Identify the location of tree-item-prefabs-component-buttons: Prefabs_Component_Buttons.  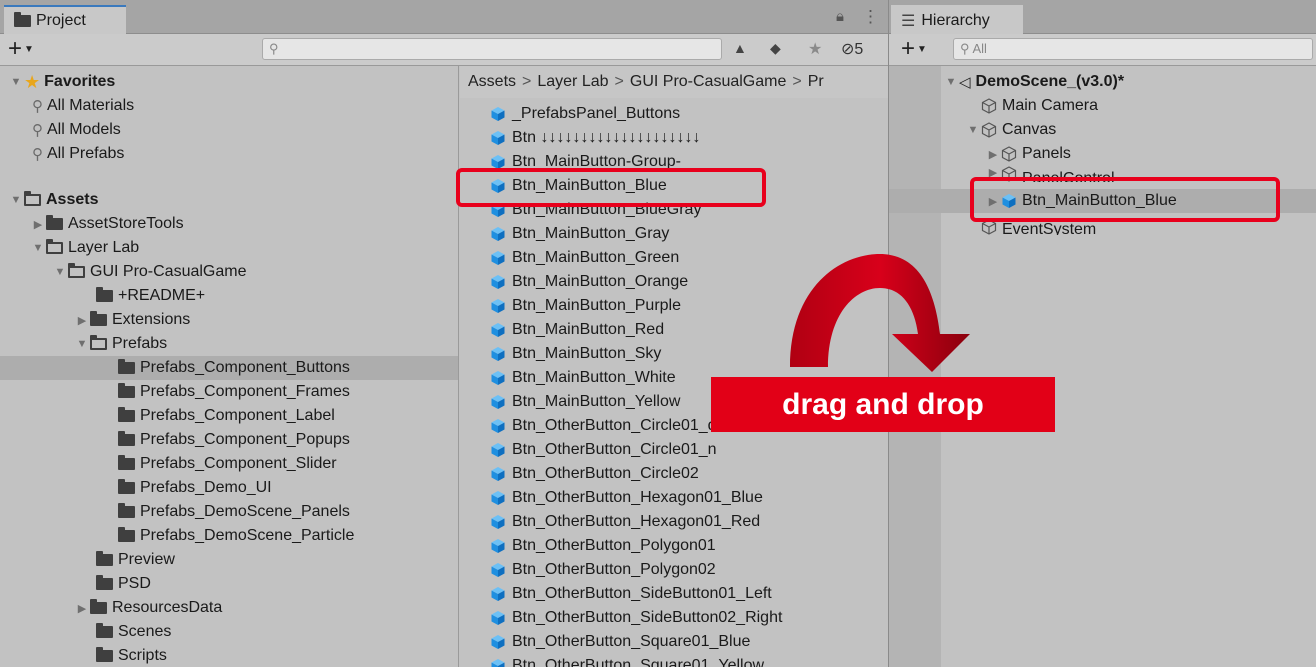
(229, 368).